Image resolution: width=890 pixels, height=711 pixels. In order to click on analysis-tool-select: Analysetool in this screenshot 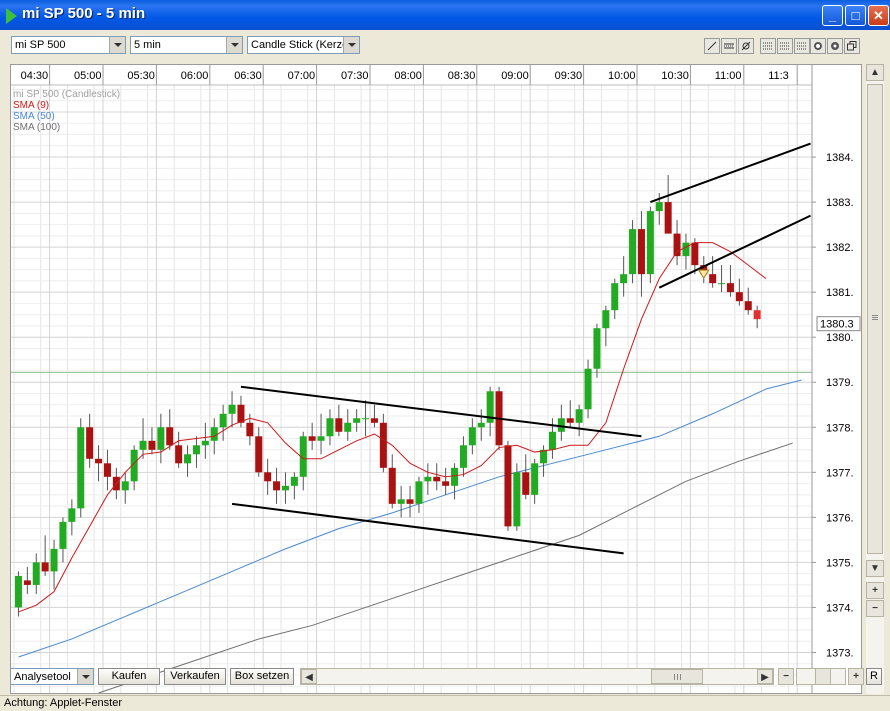, I will do `click(52, 676)`.